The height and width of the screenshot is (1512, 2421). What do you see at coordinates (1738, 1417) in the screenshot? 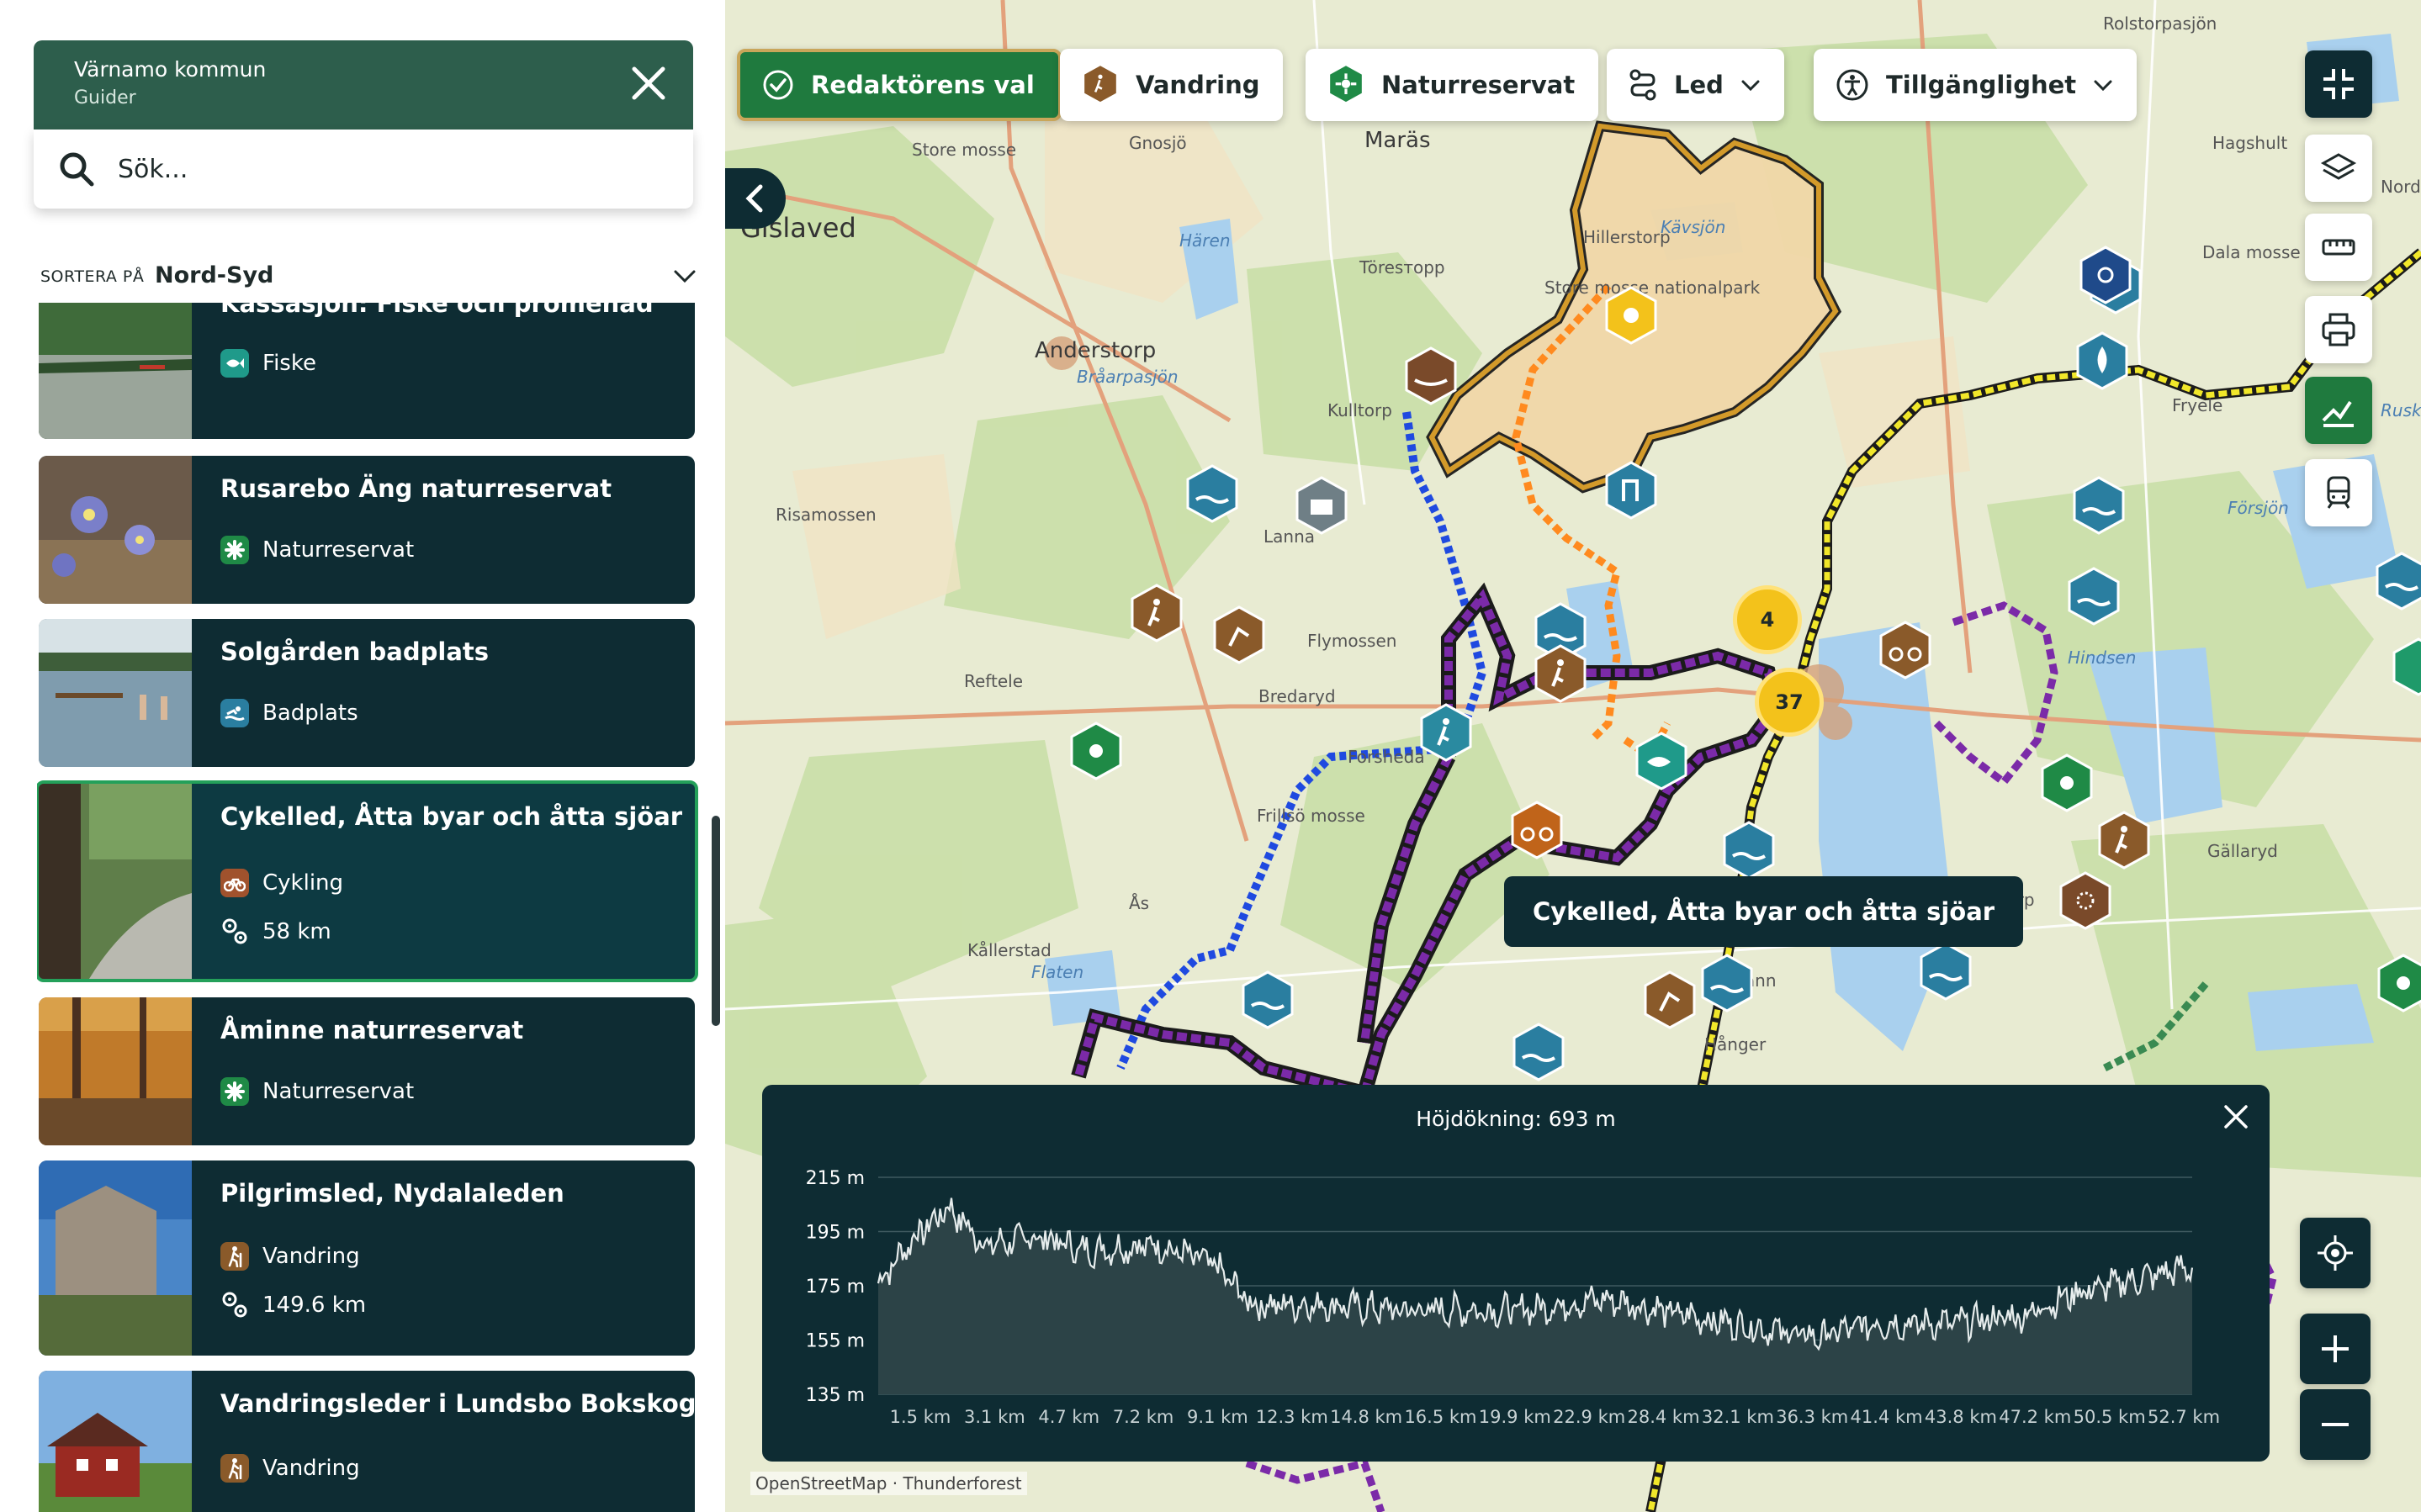
I see `x-tick-label: 32.1 km` at bounding box center [1738, 1417].